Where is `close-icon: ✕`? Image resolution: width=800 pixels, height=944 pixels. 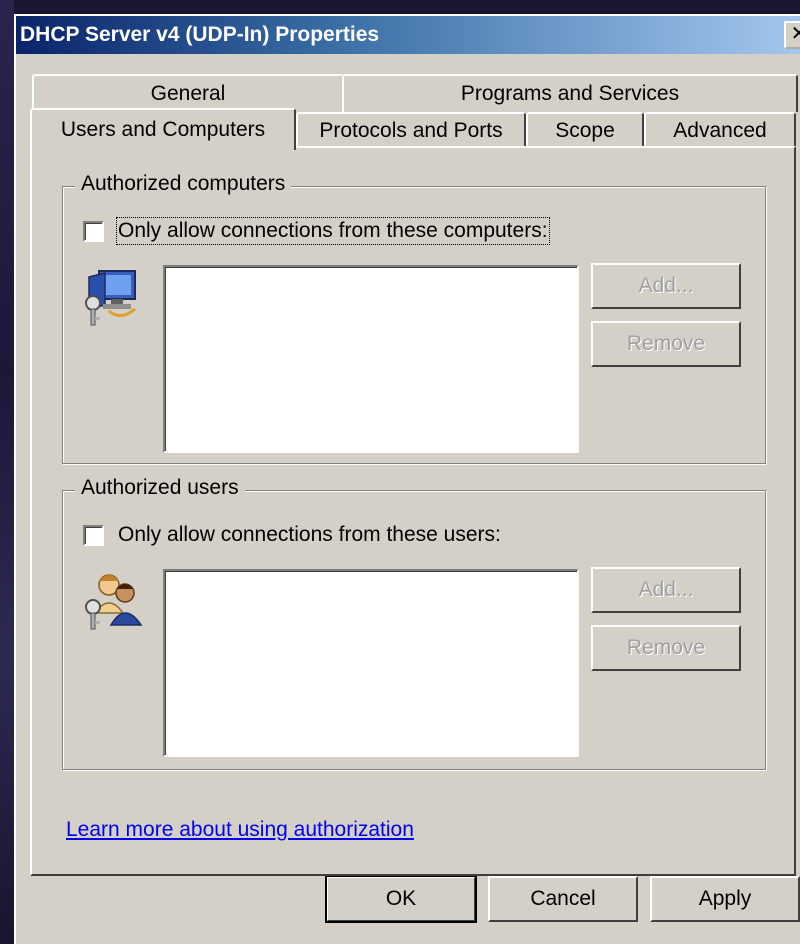 close-icon: ✕ is located at coordinates (795, 34).